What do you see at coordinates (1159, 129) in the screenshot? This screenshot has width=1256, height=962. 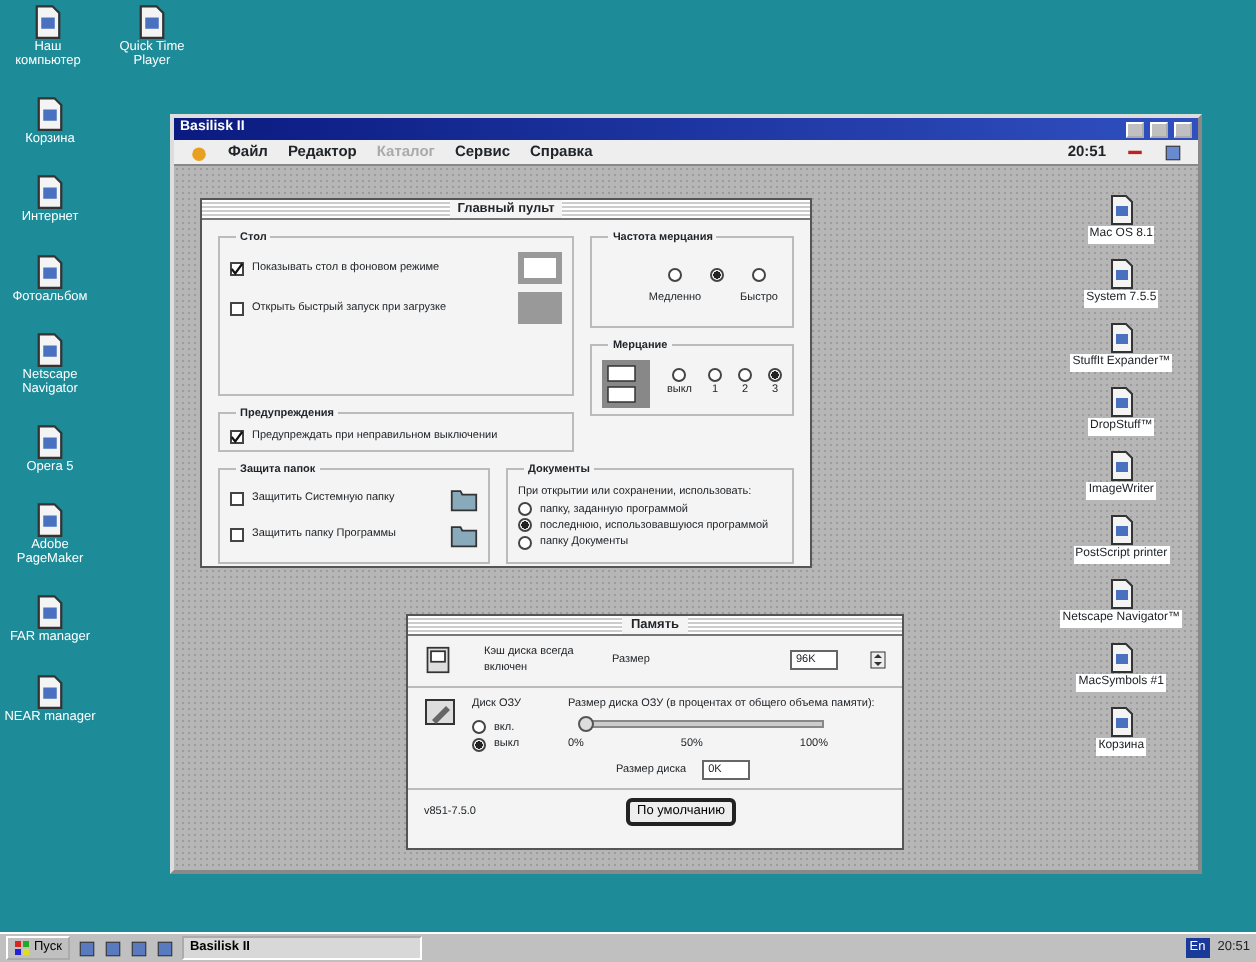 I see `maximize-button` at bounding box center [1159, 129].